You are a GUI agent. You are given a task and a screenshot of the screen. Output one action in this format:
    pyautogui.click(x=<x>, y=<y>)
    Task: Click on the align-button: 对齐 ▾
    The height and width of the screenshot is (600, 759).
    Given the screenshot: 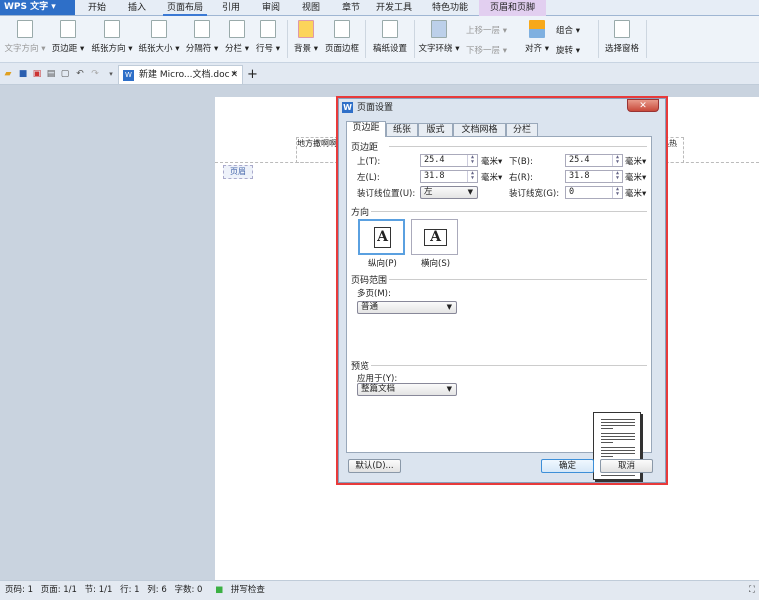 What is the action you would take?
    pyautogui.click(x=537, y=37)
    